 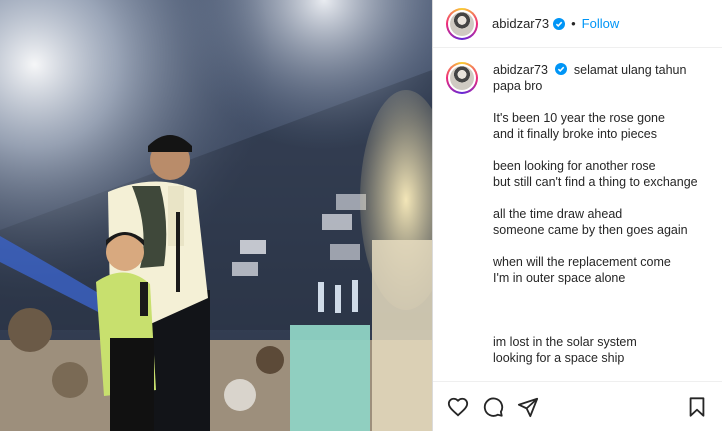 I want to click on post-header: abidzar73 • Follow, so click(x=577, y=24).